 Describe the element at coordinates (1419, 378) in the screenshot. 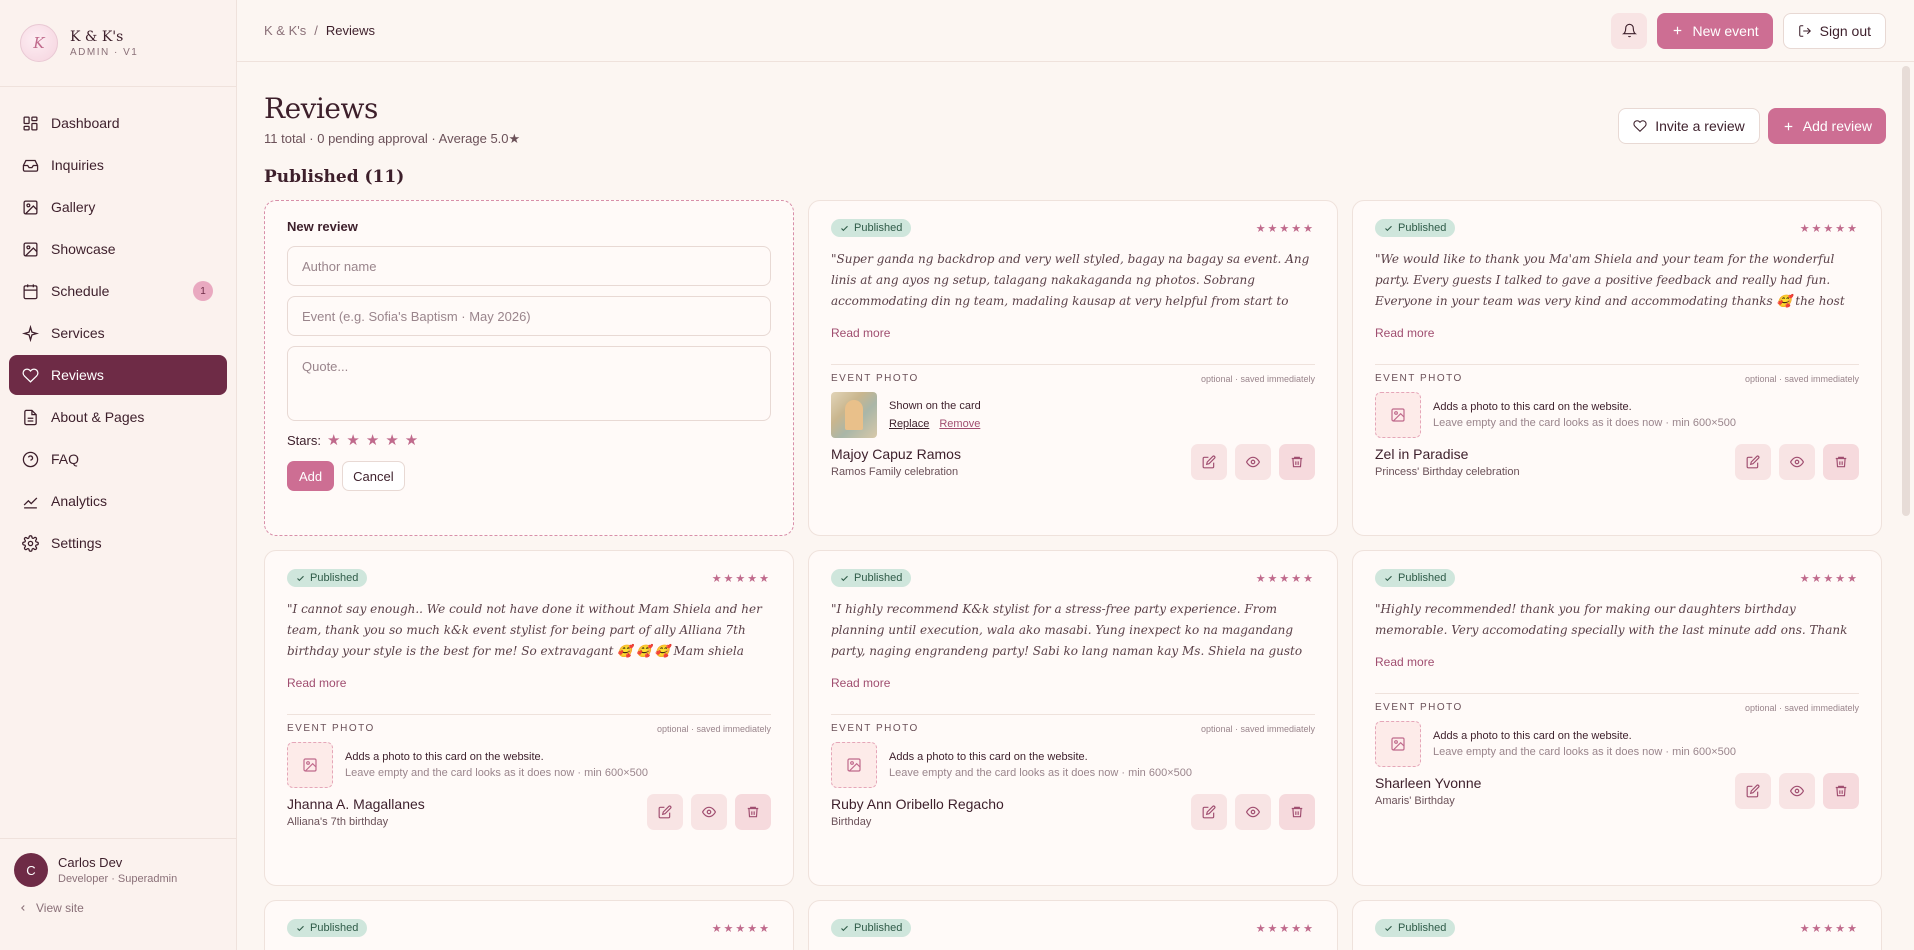

I see `event-photo-label: EVENT PHOTO` at that location.